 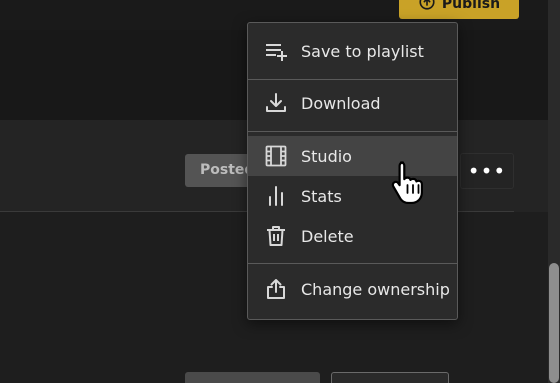 I want to click on publish-label: Publish, so click(x=471, y=6).